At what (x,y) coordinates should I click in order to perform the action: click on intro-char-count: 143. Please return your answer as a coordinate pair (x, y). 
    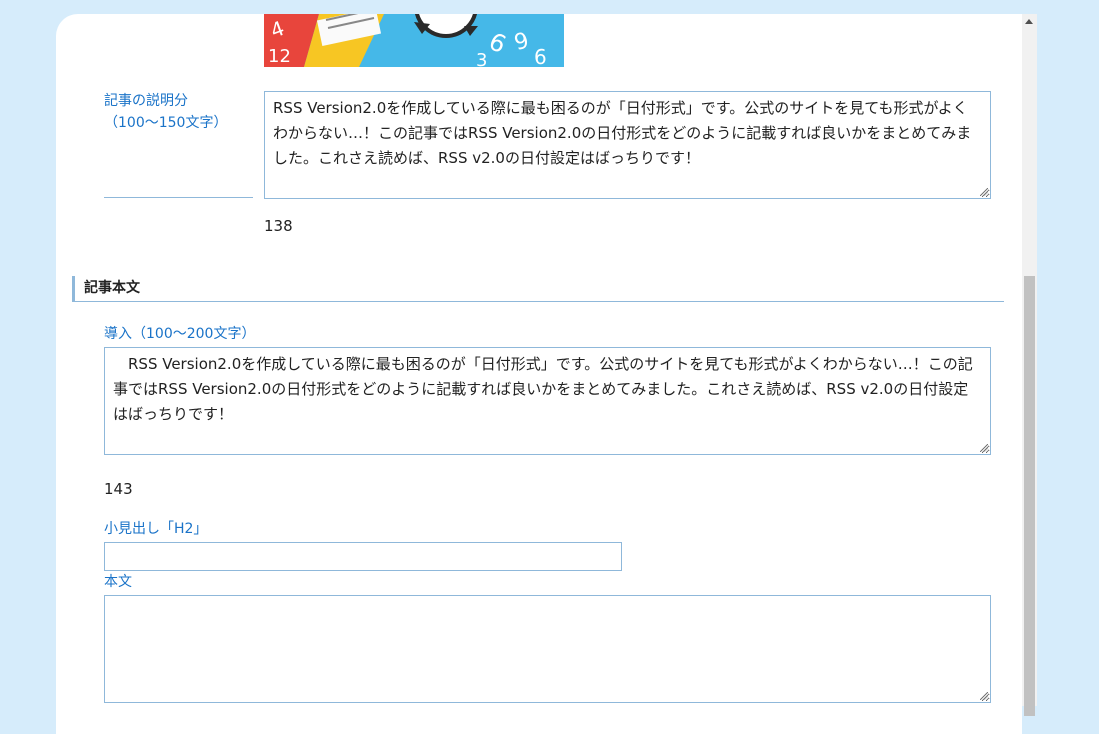
    Looking at the image, I should click on (118, 489).